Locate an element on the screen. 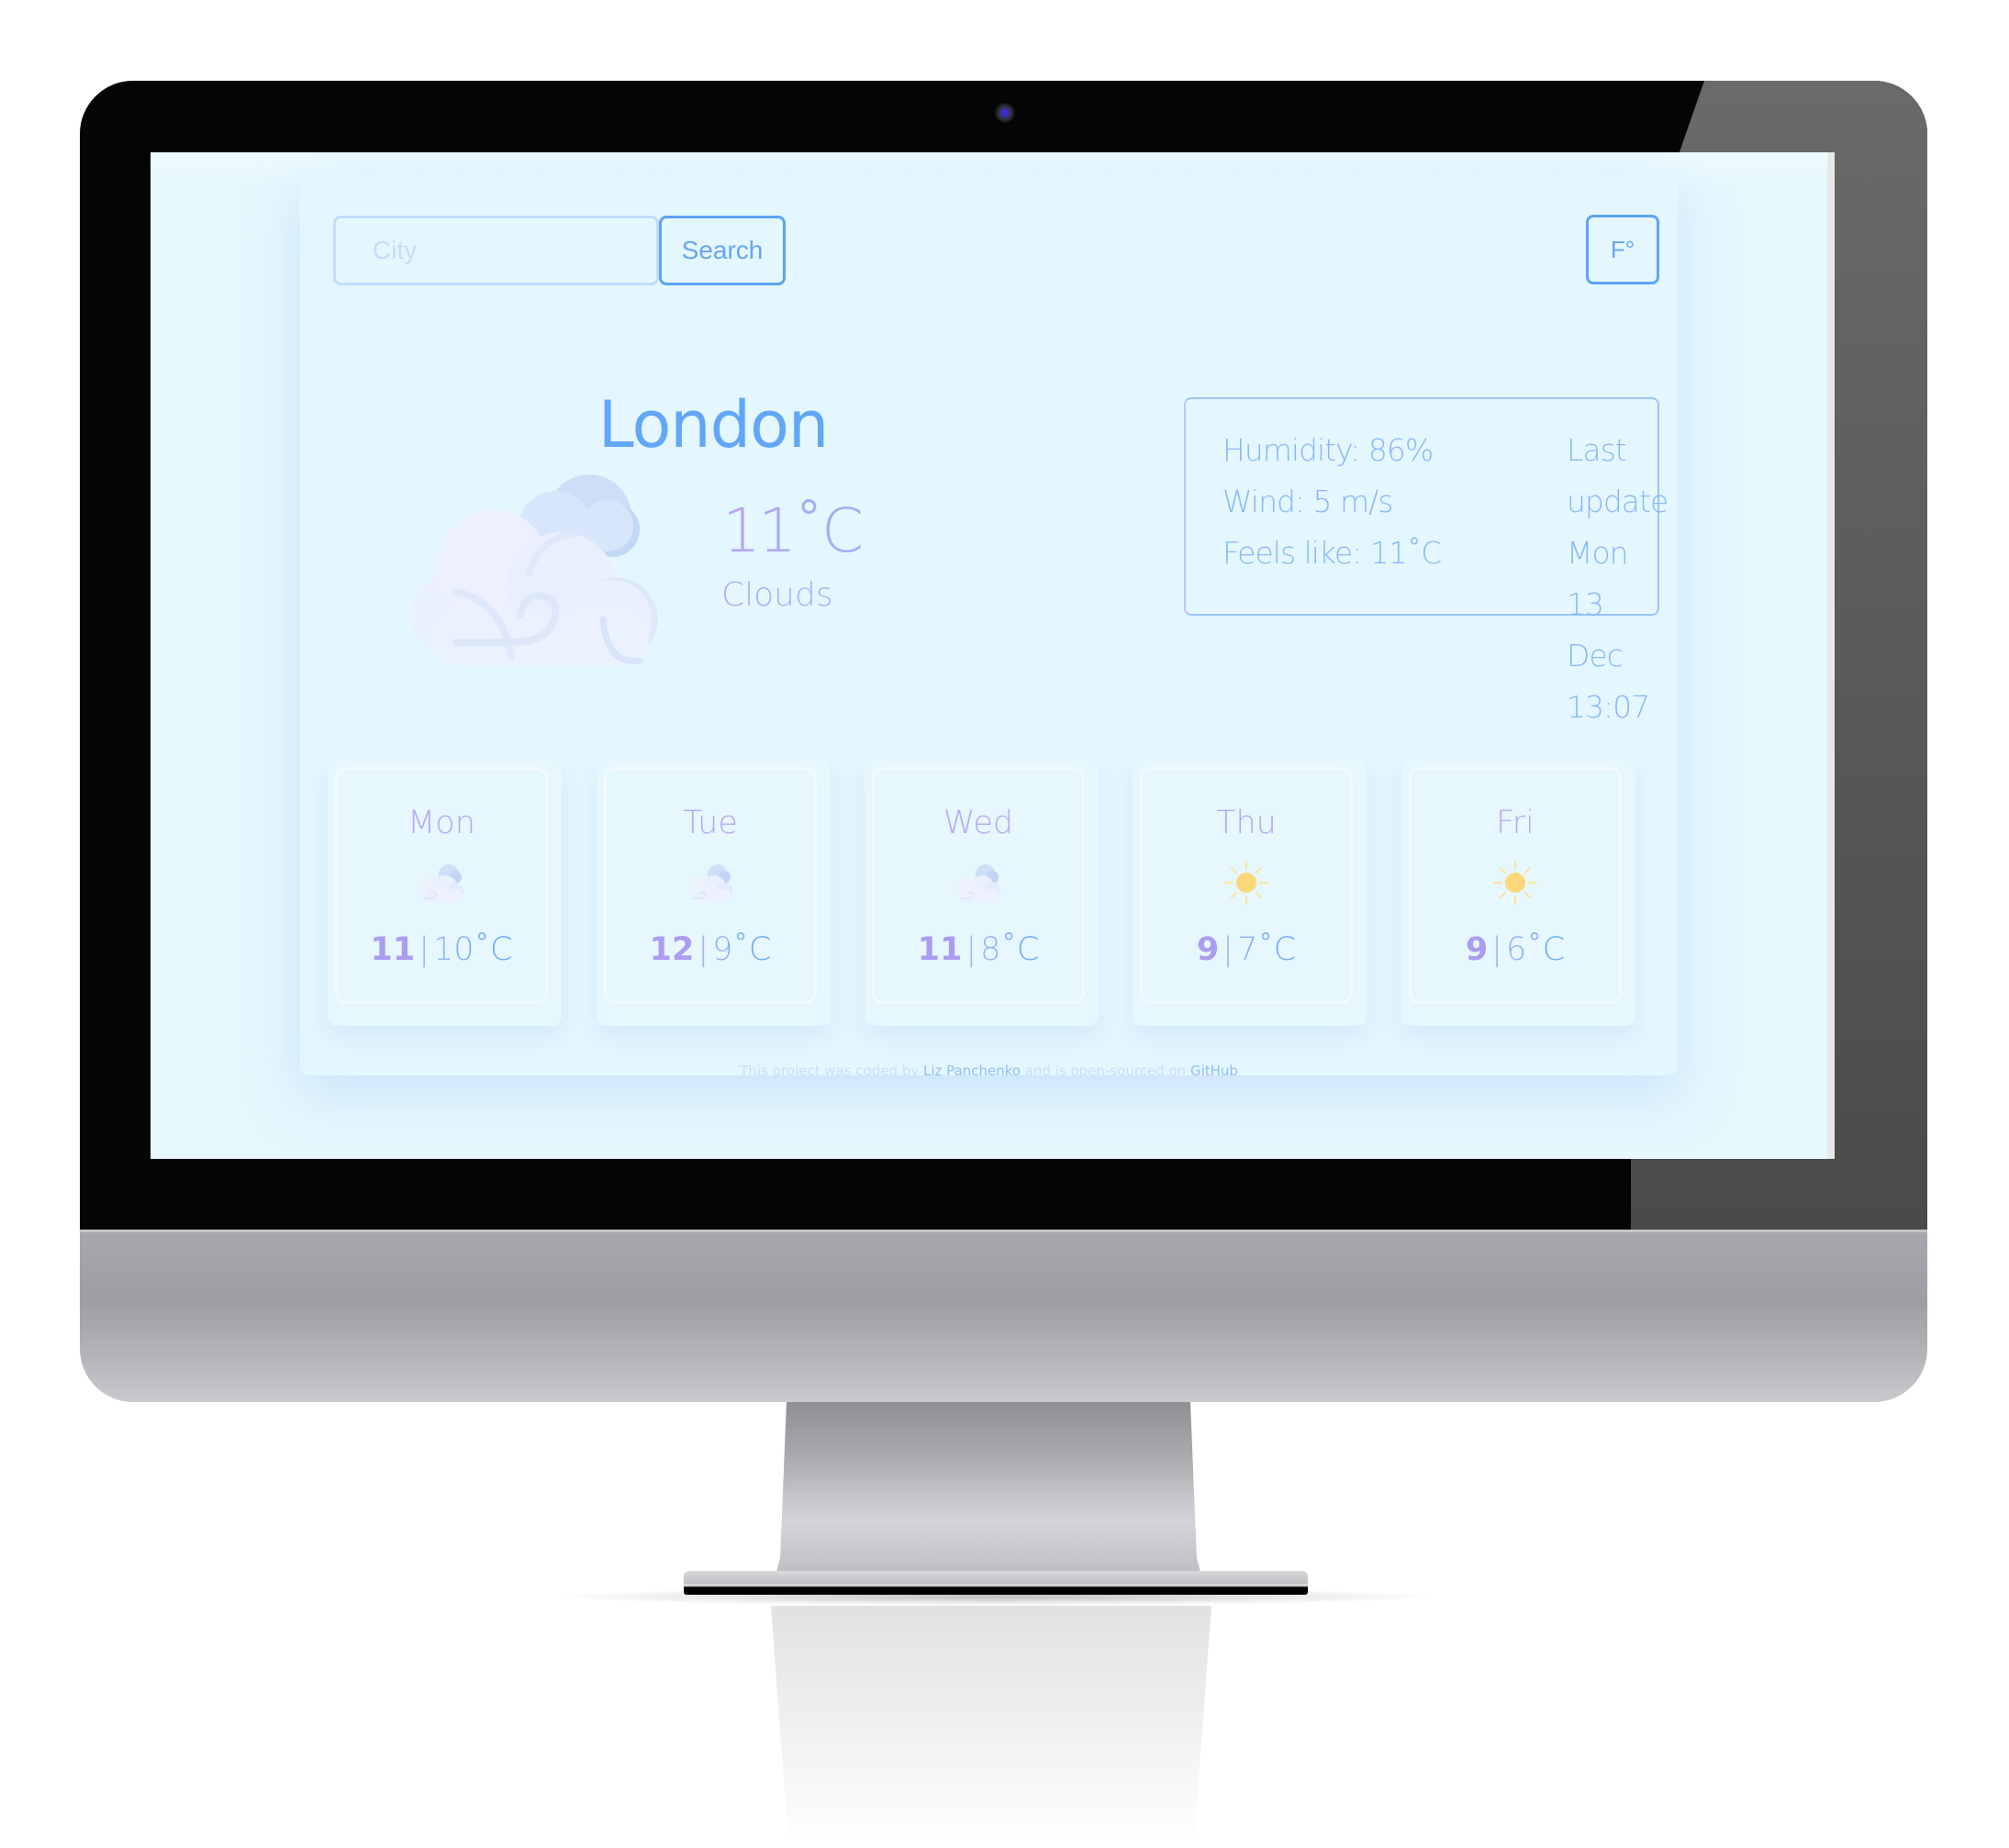 Image resolution: width=2009 pixels, height=1848 pixels. humidity: Humidity: 86% is located at coordinates (1328, 450).